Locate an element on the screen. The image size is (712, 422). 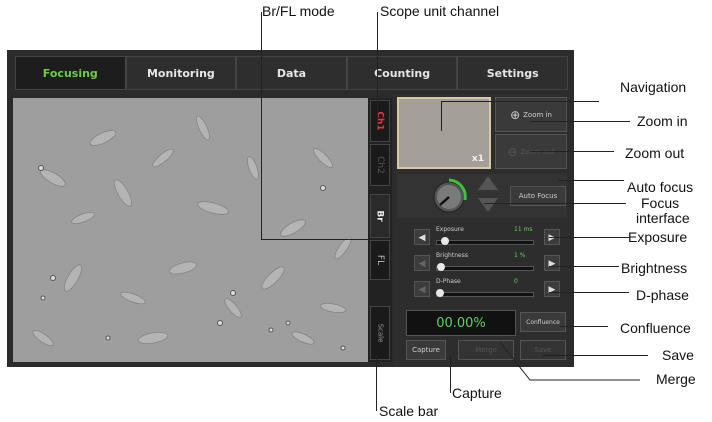
tab-counting: Counting is located at coordinates (402, 73).